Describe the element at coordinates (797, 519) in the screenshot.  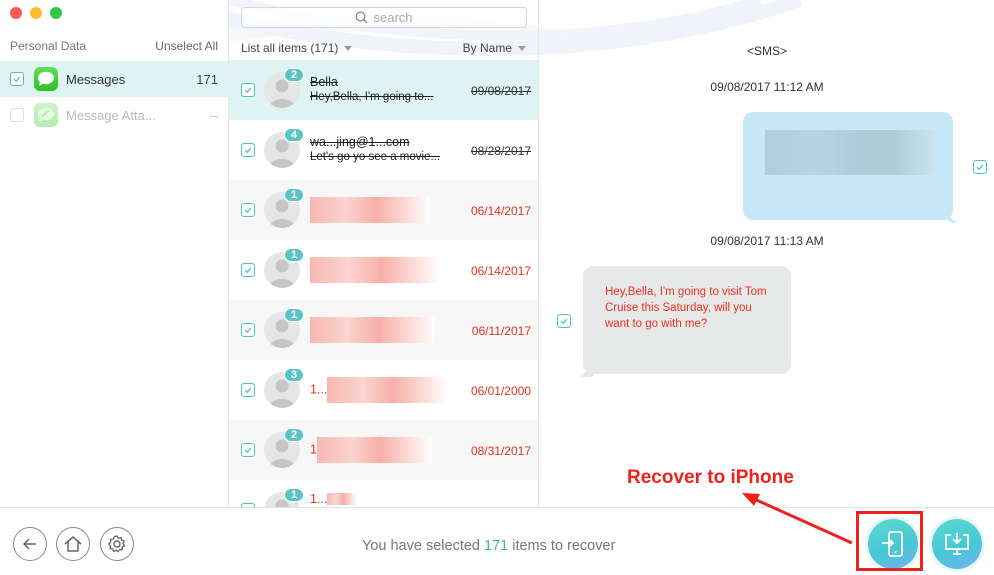
I see `annotation-arrow` at that location.